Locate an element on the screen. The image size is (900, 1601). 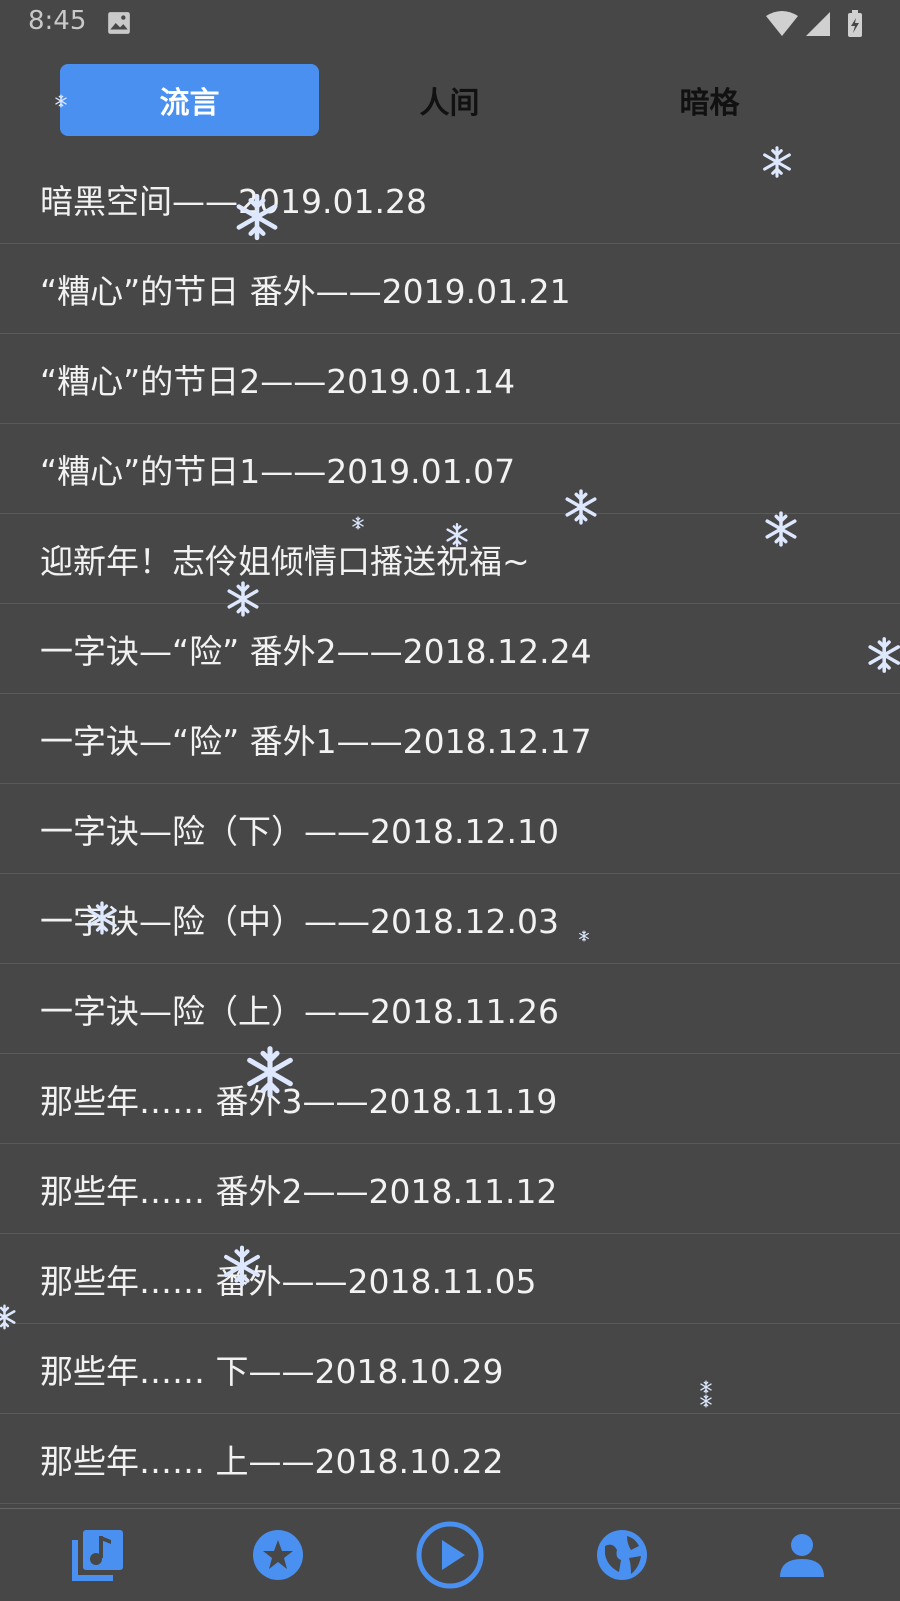
tab-anke: 暗格 is located at coordinates (709, 100).